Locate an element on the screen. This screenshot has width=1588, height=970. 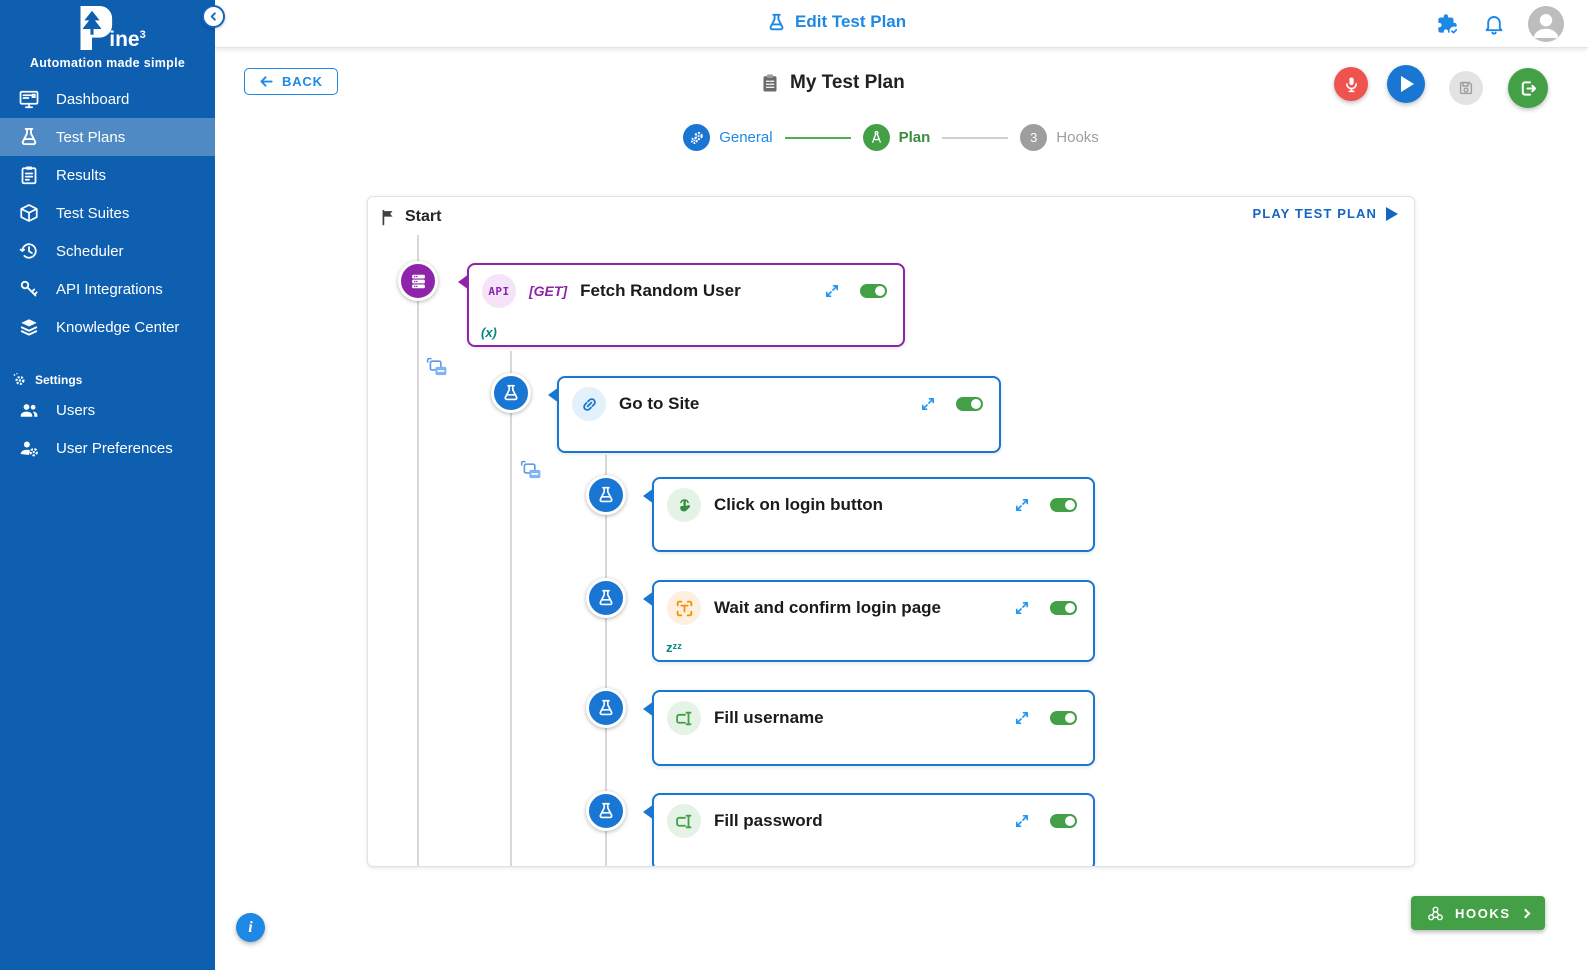
info-icon: i is located at coordinates (250, 927).